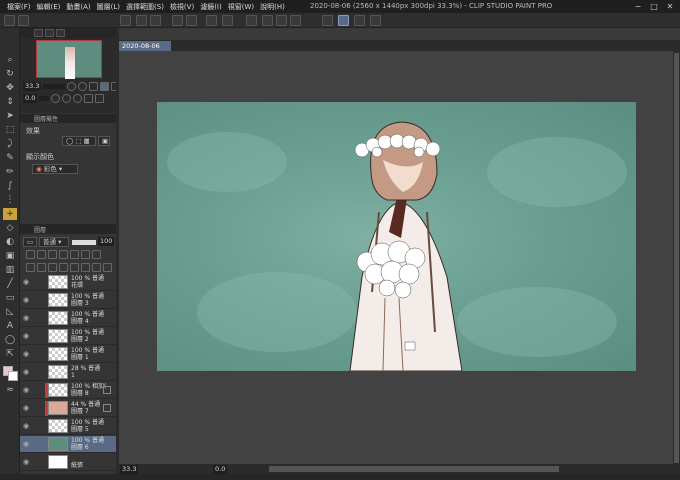 The height and width of the screenshot is (480, 680). I want to click on draft-layer-icon, so click(52, 254).